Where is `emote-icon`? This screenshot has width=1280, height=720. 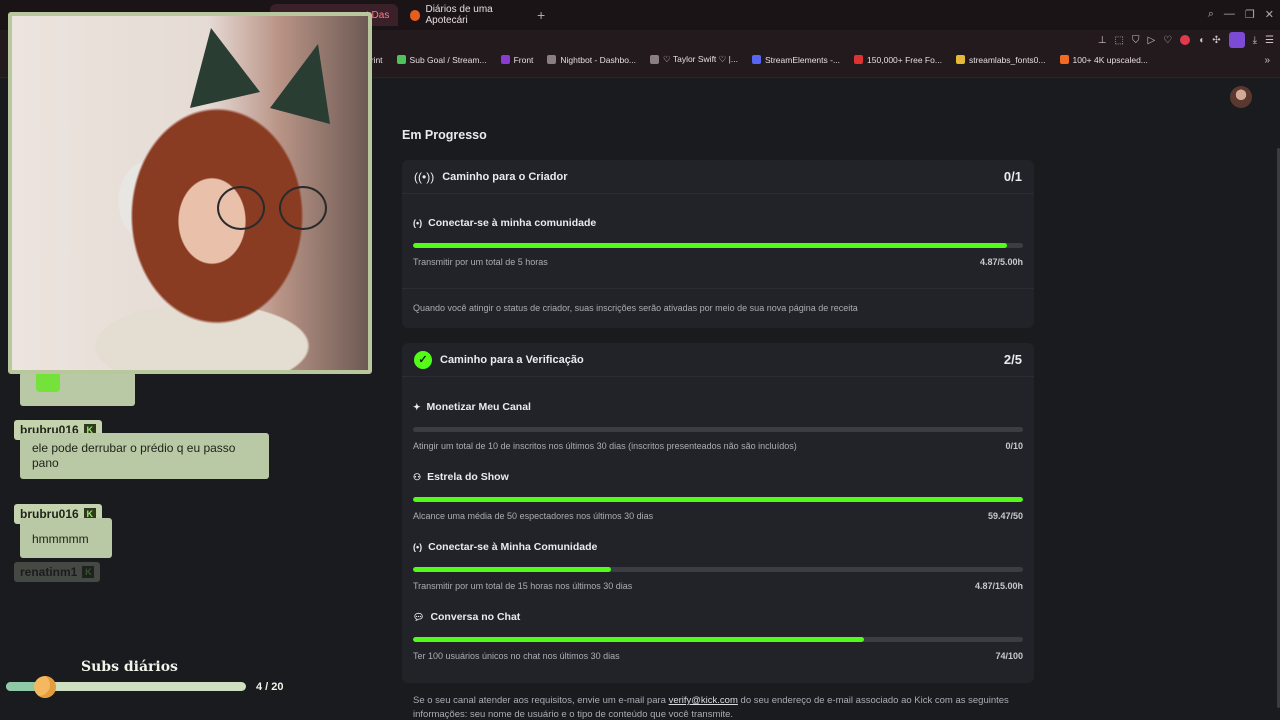 emote-icon is located at coordinates (48, 382).